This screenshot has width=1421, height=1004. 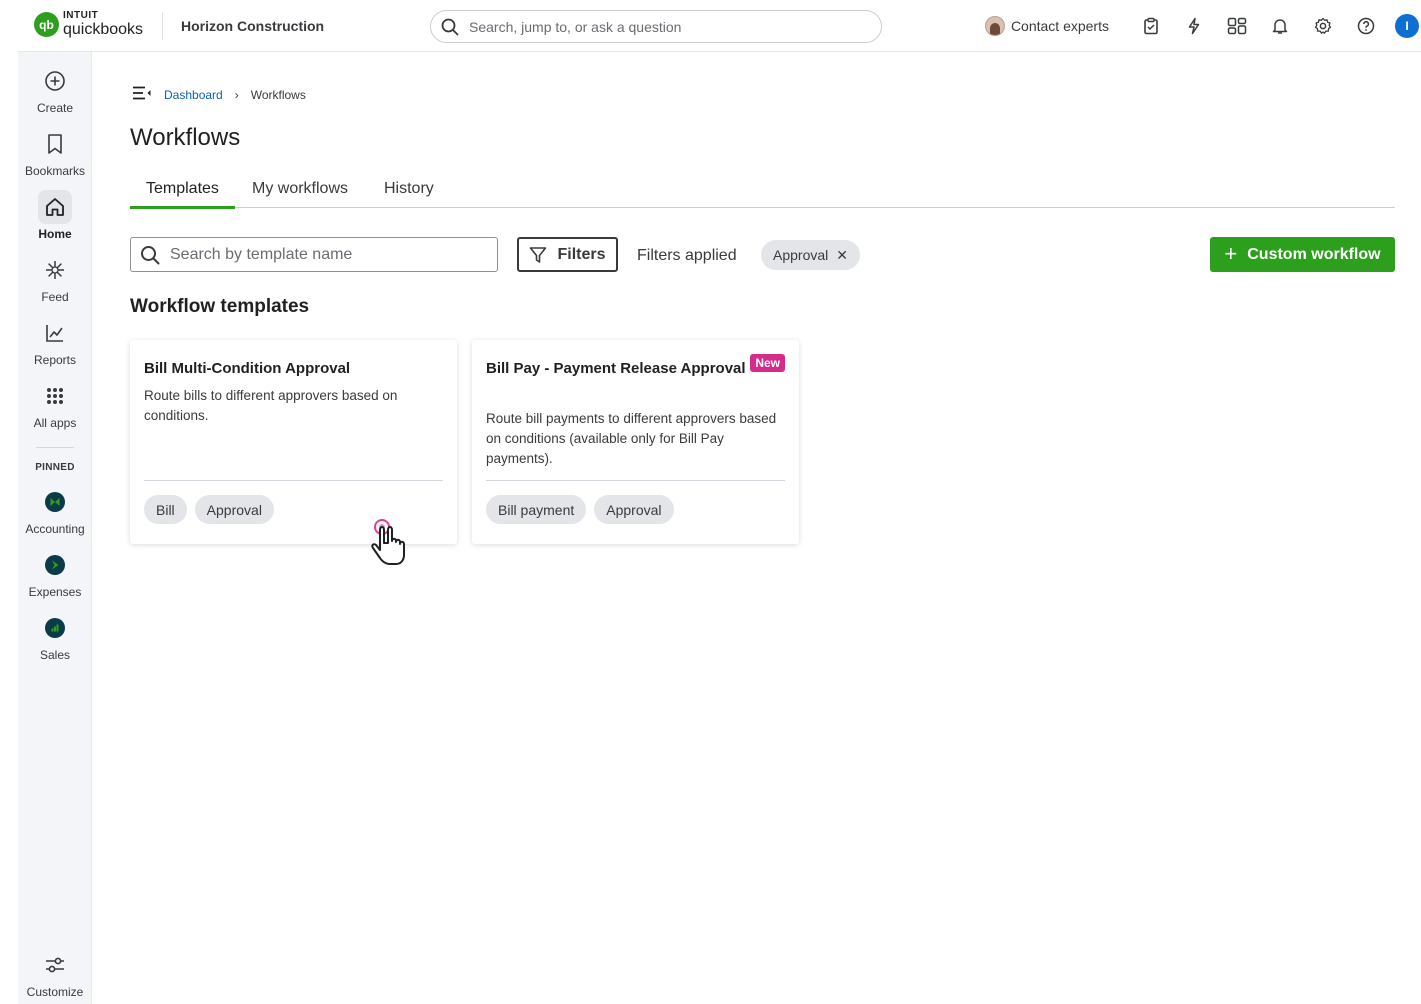 I want to click on lightning-icon, so click(x=1193, y=26).